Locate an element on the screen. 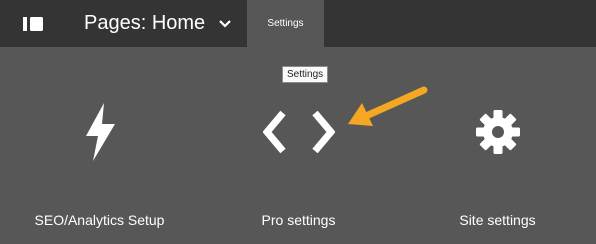 Image resolution: width=596 pixels, height=244 pixels. tab-settings-label: Settings is located at coordinates (285, 23).